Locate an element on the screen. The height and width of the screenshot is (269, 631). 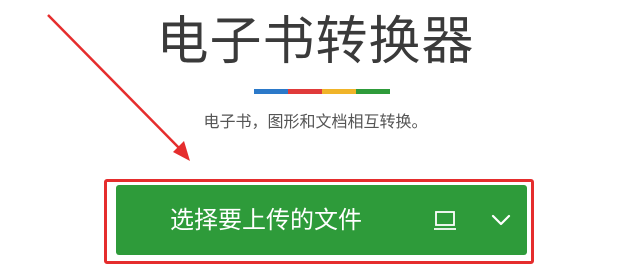
color-bar-yellow is located at coordinates (339, 91).